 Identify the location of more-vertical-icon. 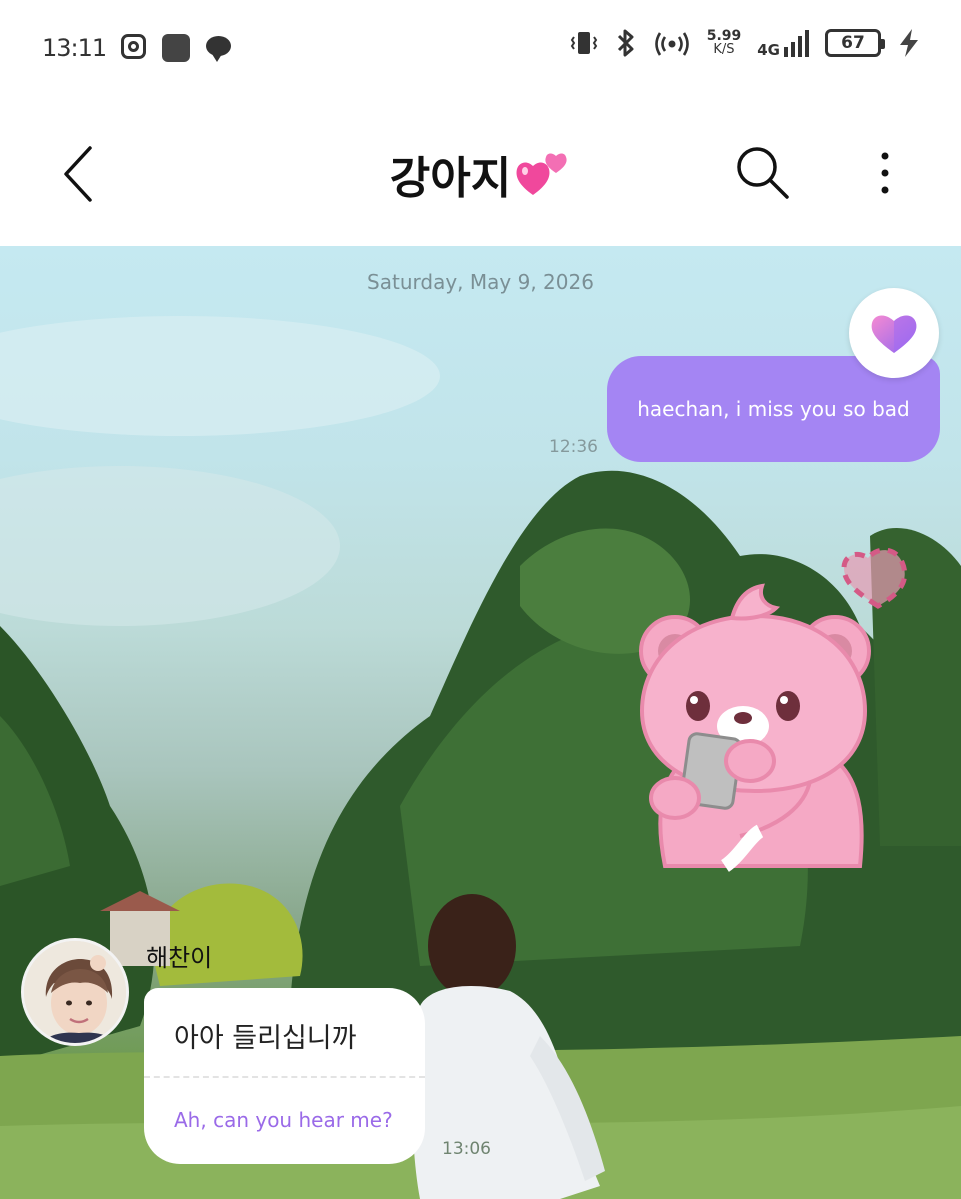
(885, 173).